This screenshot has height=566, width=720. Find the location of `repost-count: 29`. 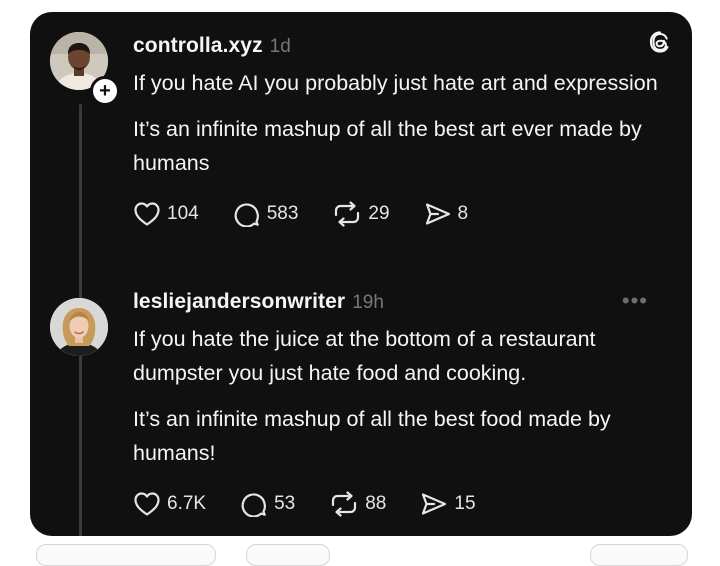

repost-count: 29 is located at coordinates (379, 213).